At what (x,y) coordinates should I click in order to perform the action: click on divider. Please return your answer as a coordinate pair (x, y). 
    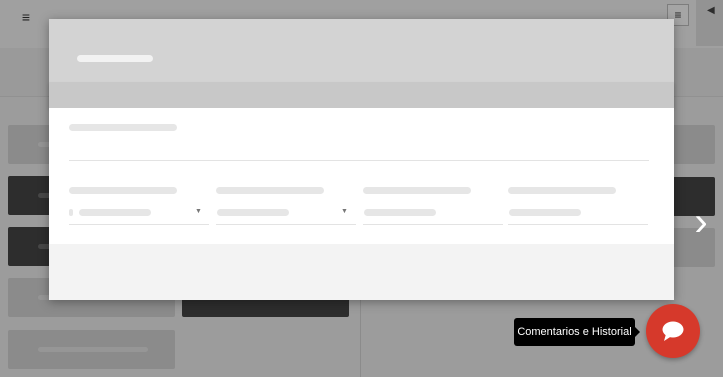
    Looking at the image, I should click on (359, 160).